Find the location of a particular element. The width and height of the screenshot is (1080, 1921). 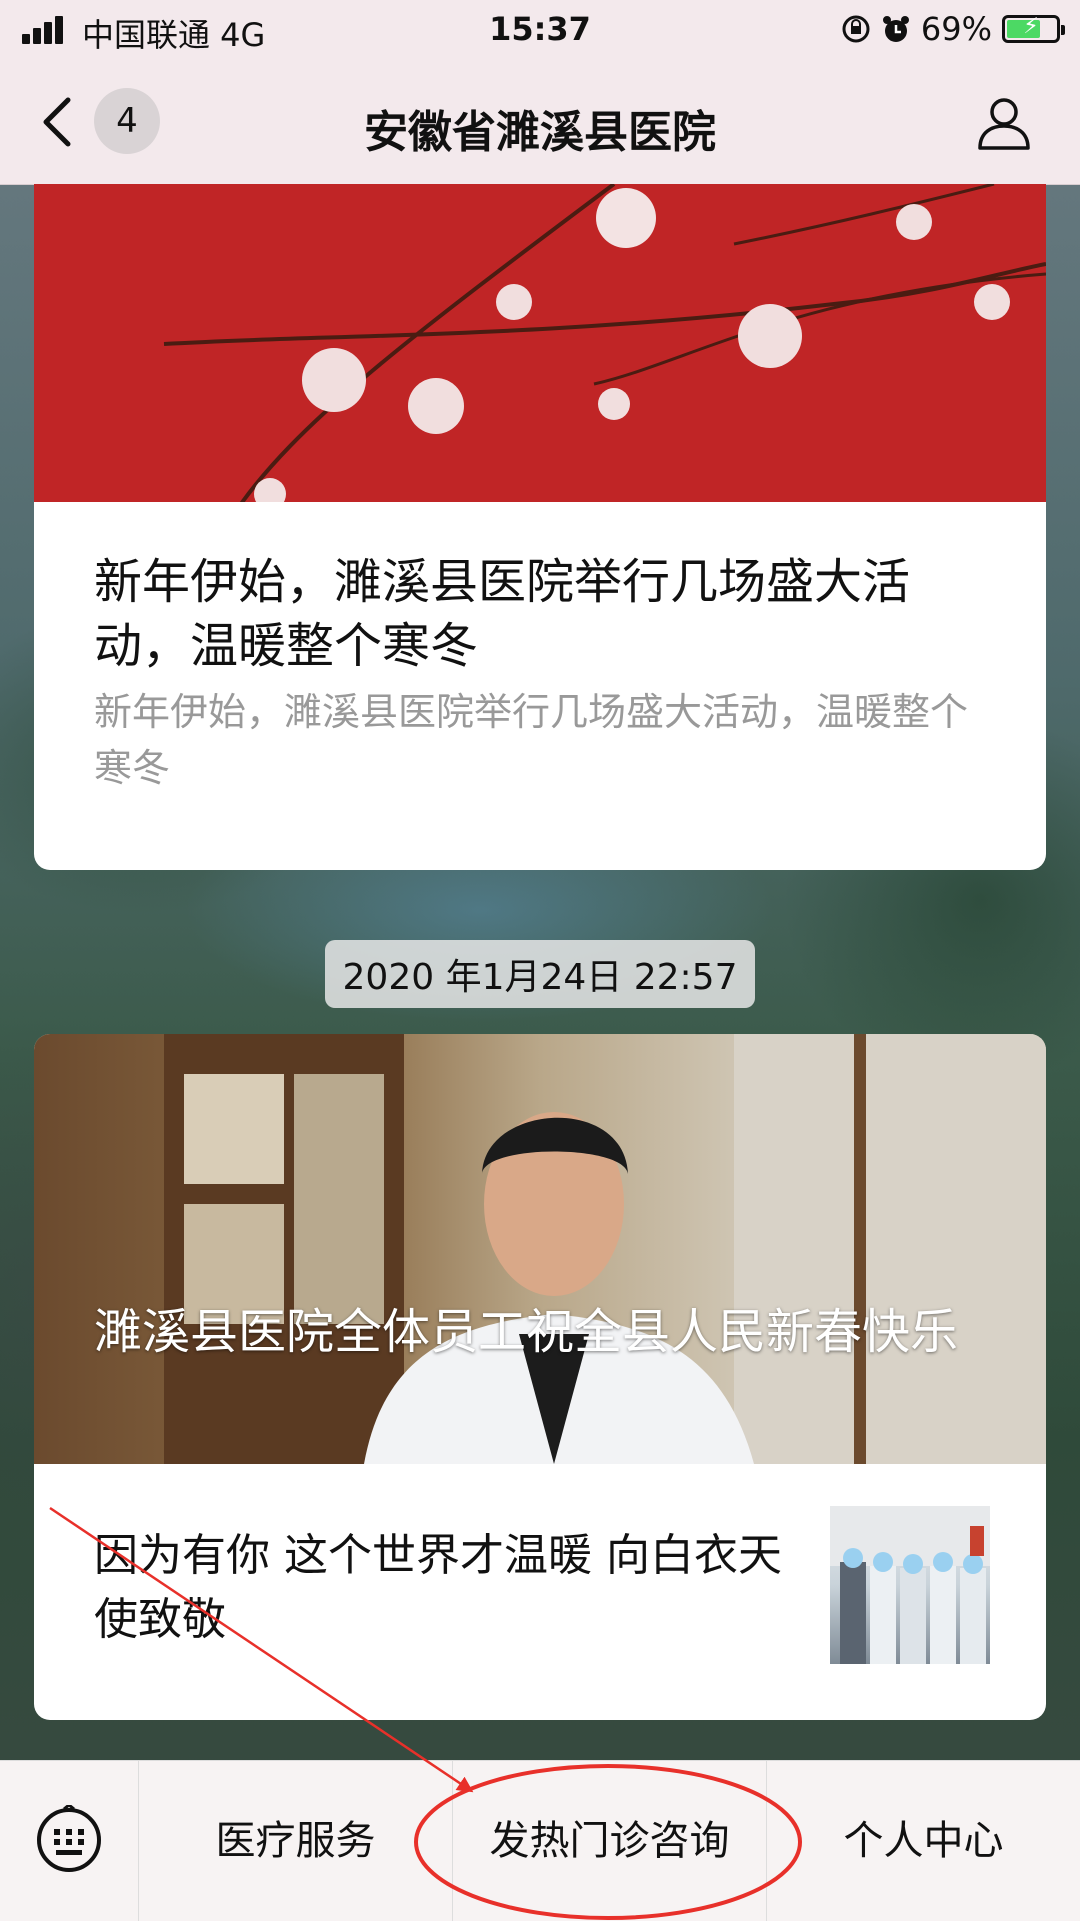

rotation-lock-icon is located at coordinates (856, 29).